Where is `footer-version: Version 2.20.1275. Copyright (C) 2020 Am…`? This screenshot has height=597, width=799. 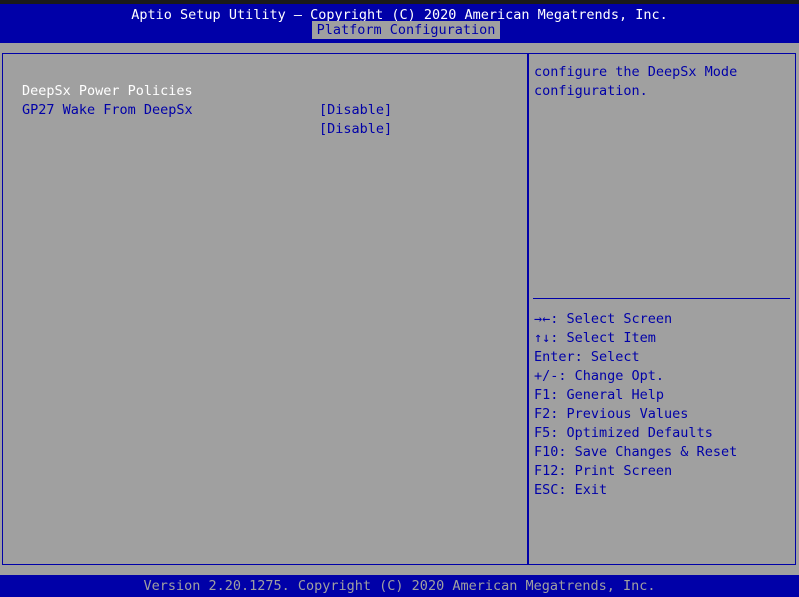 footer-version: Version 2.20.1275. Copyright (C) 2020 Am… is located at coordinates (399, 586).